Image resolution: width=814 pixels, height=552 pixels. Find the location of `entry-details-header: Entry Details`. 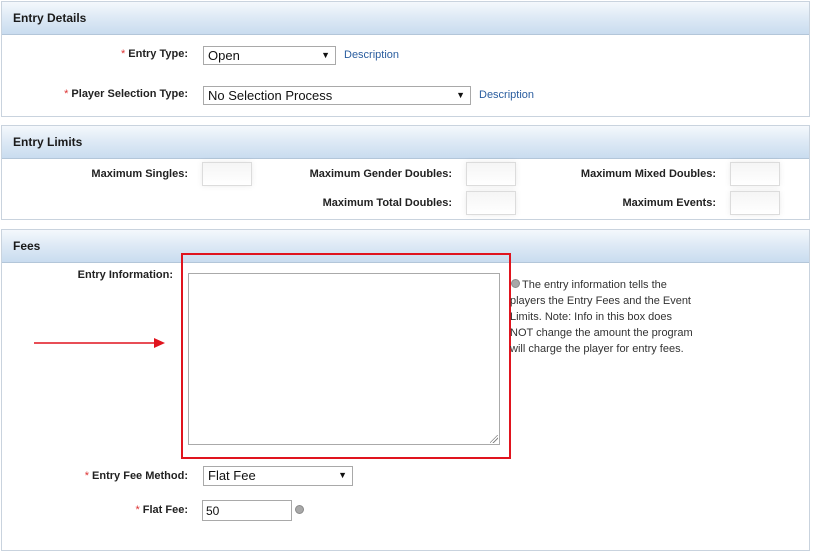

entry-details-header: Entry Details is located at coordinates (405, 18).